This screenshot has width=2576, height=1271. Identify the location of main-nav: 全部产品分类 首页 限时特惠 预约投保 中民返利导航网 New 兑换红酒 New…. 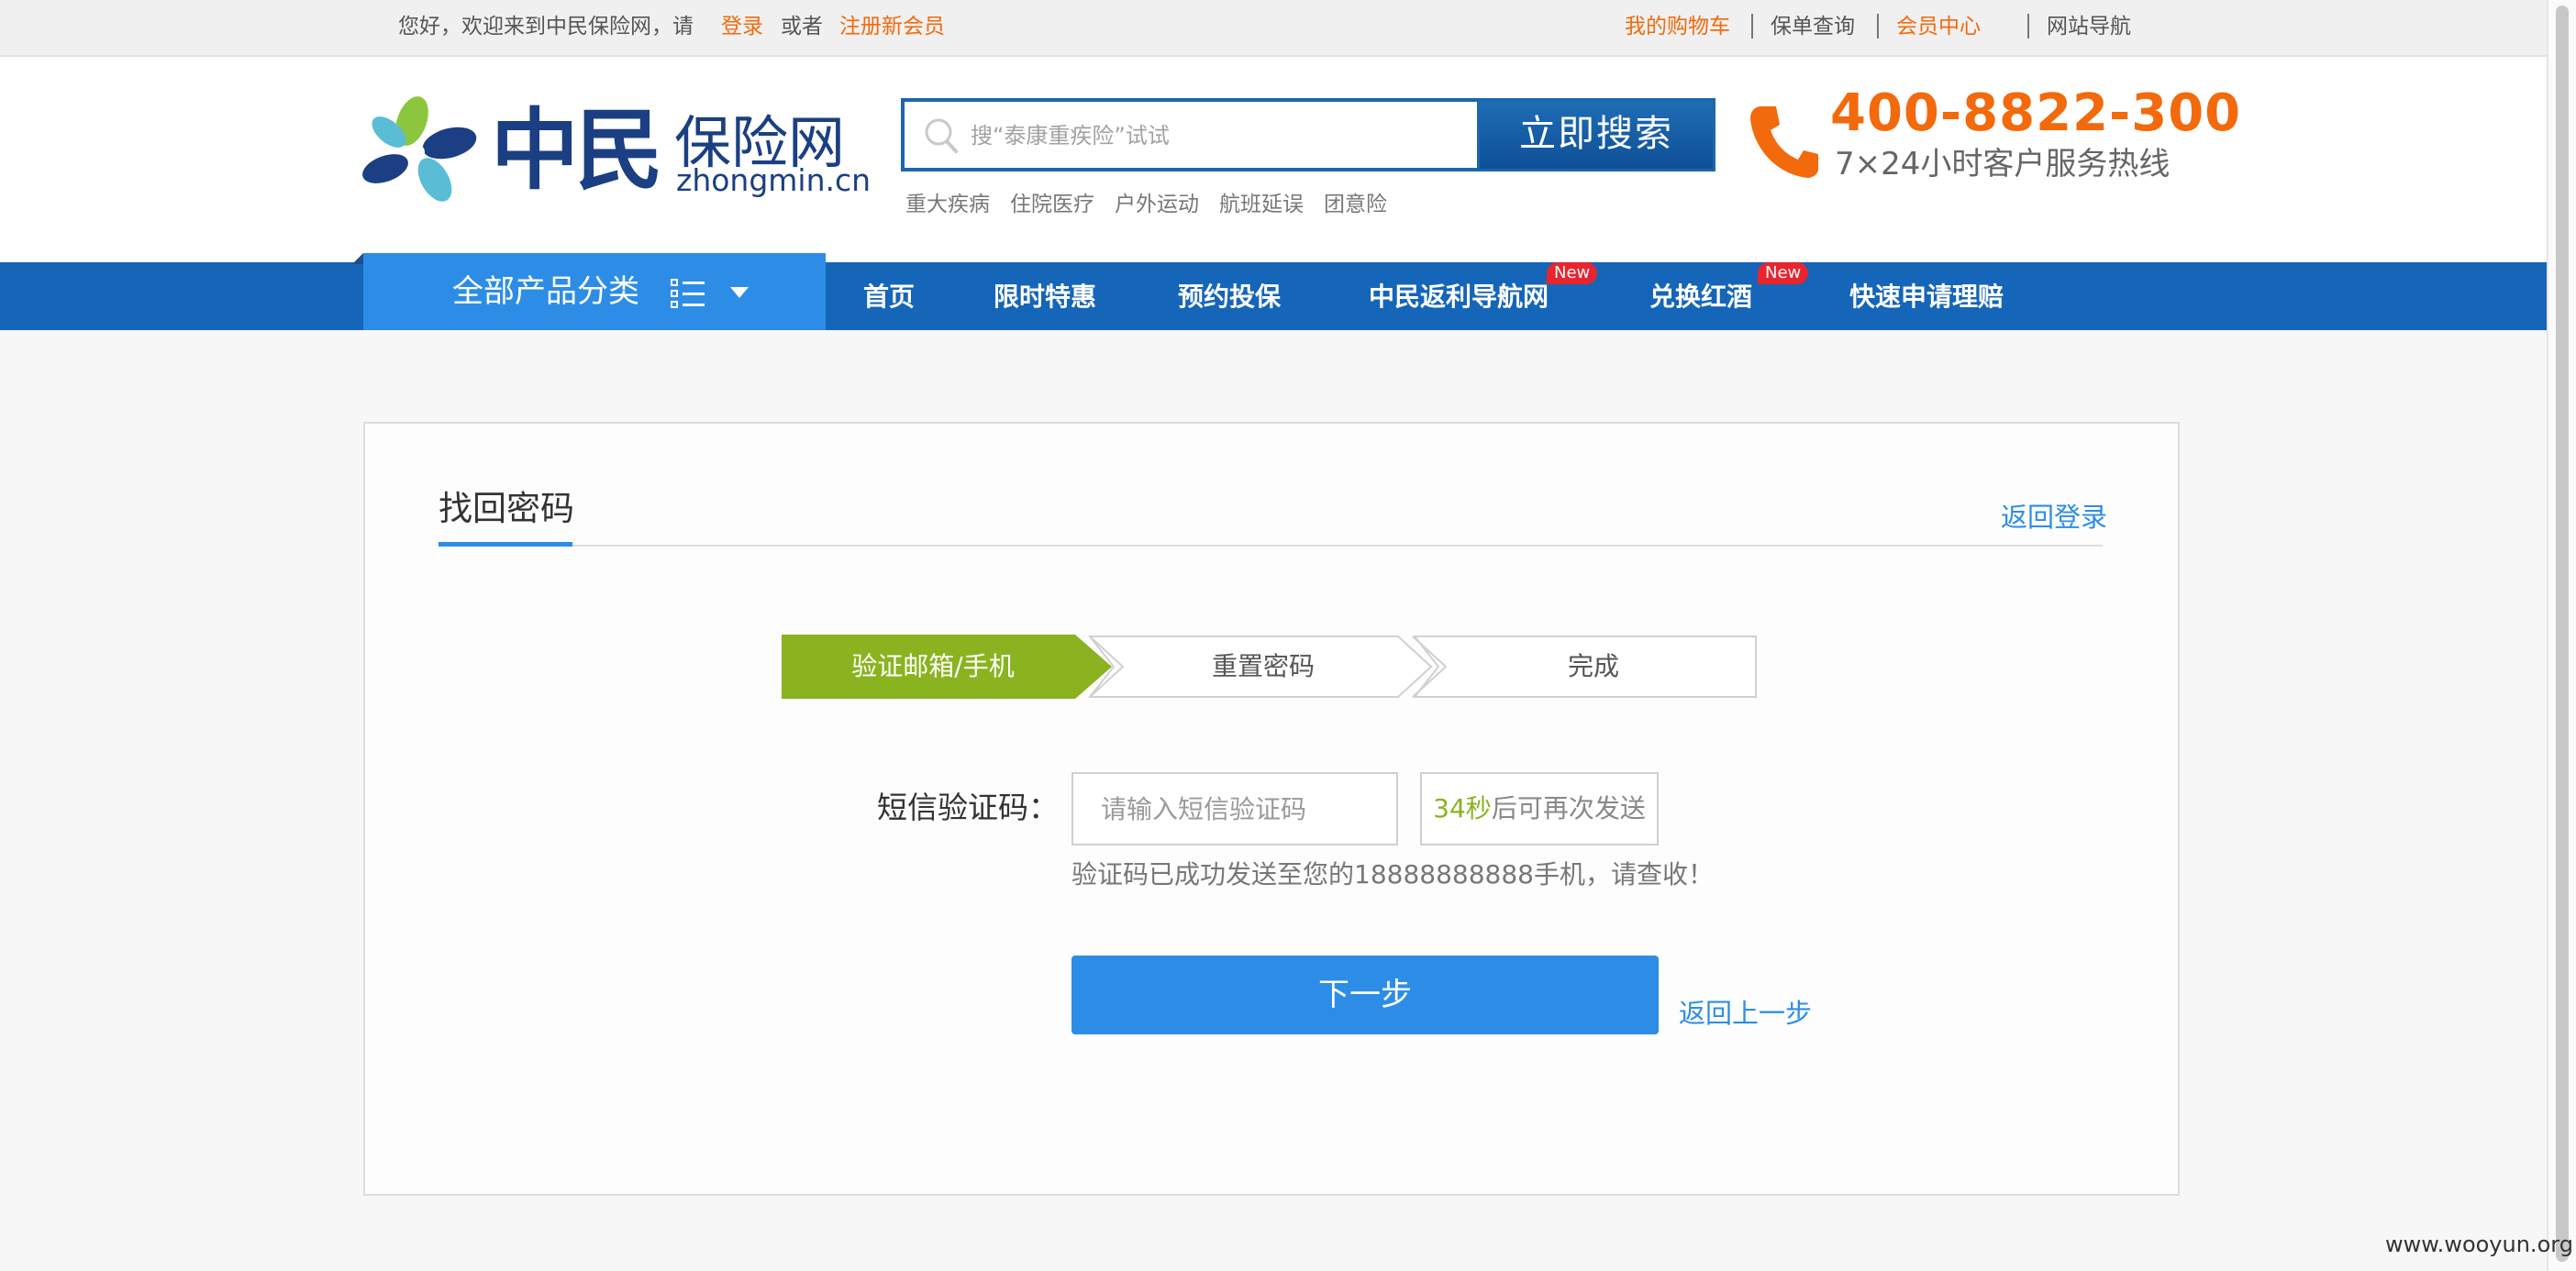
(1273, 291).